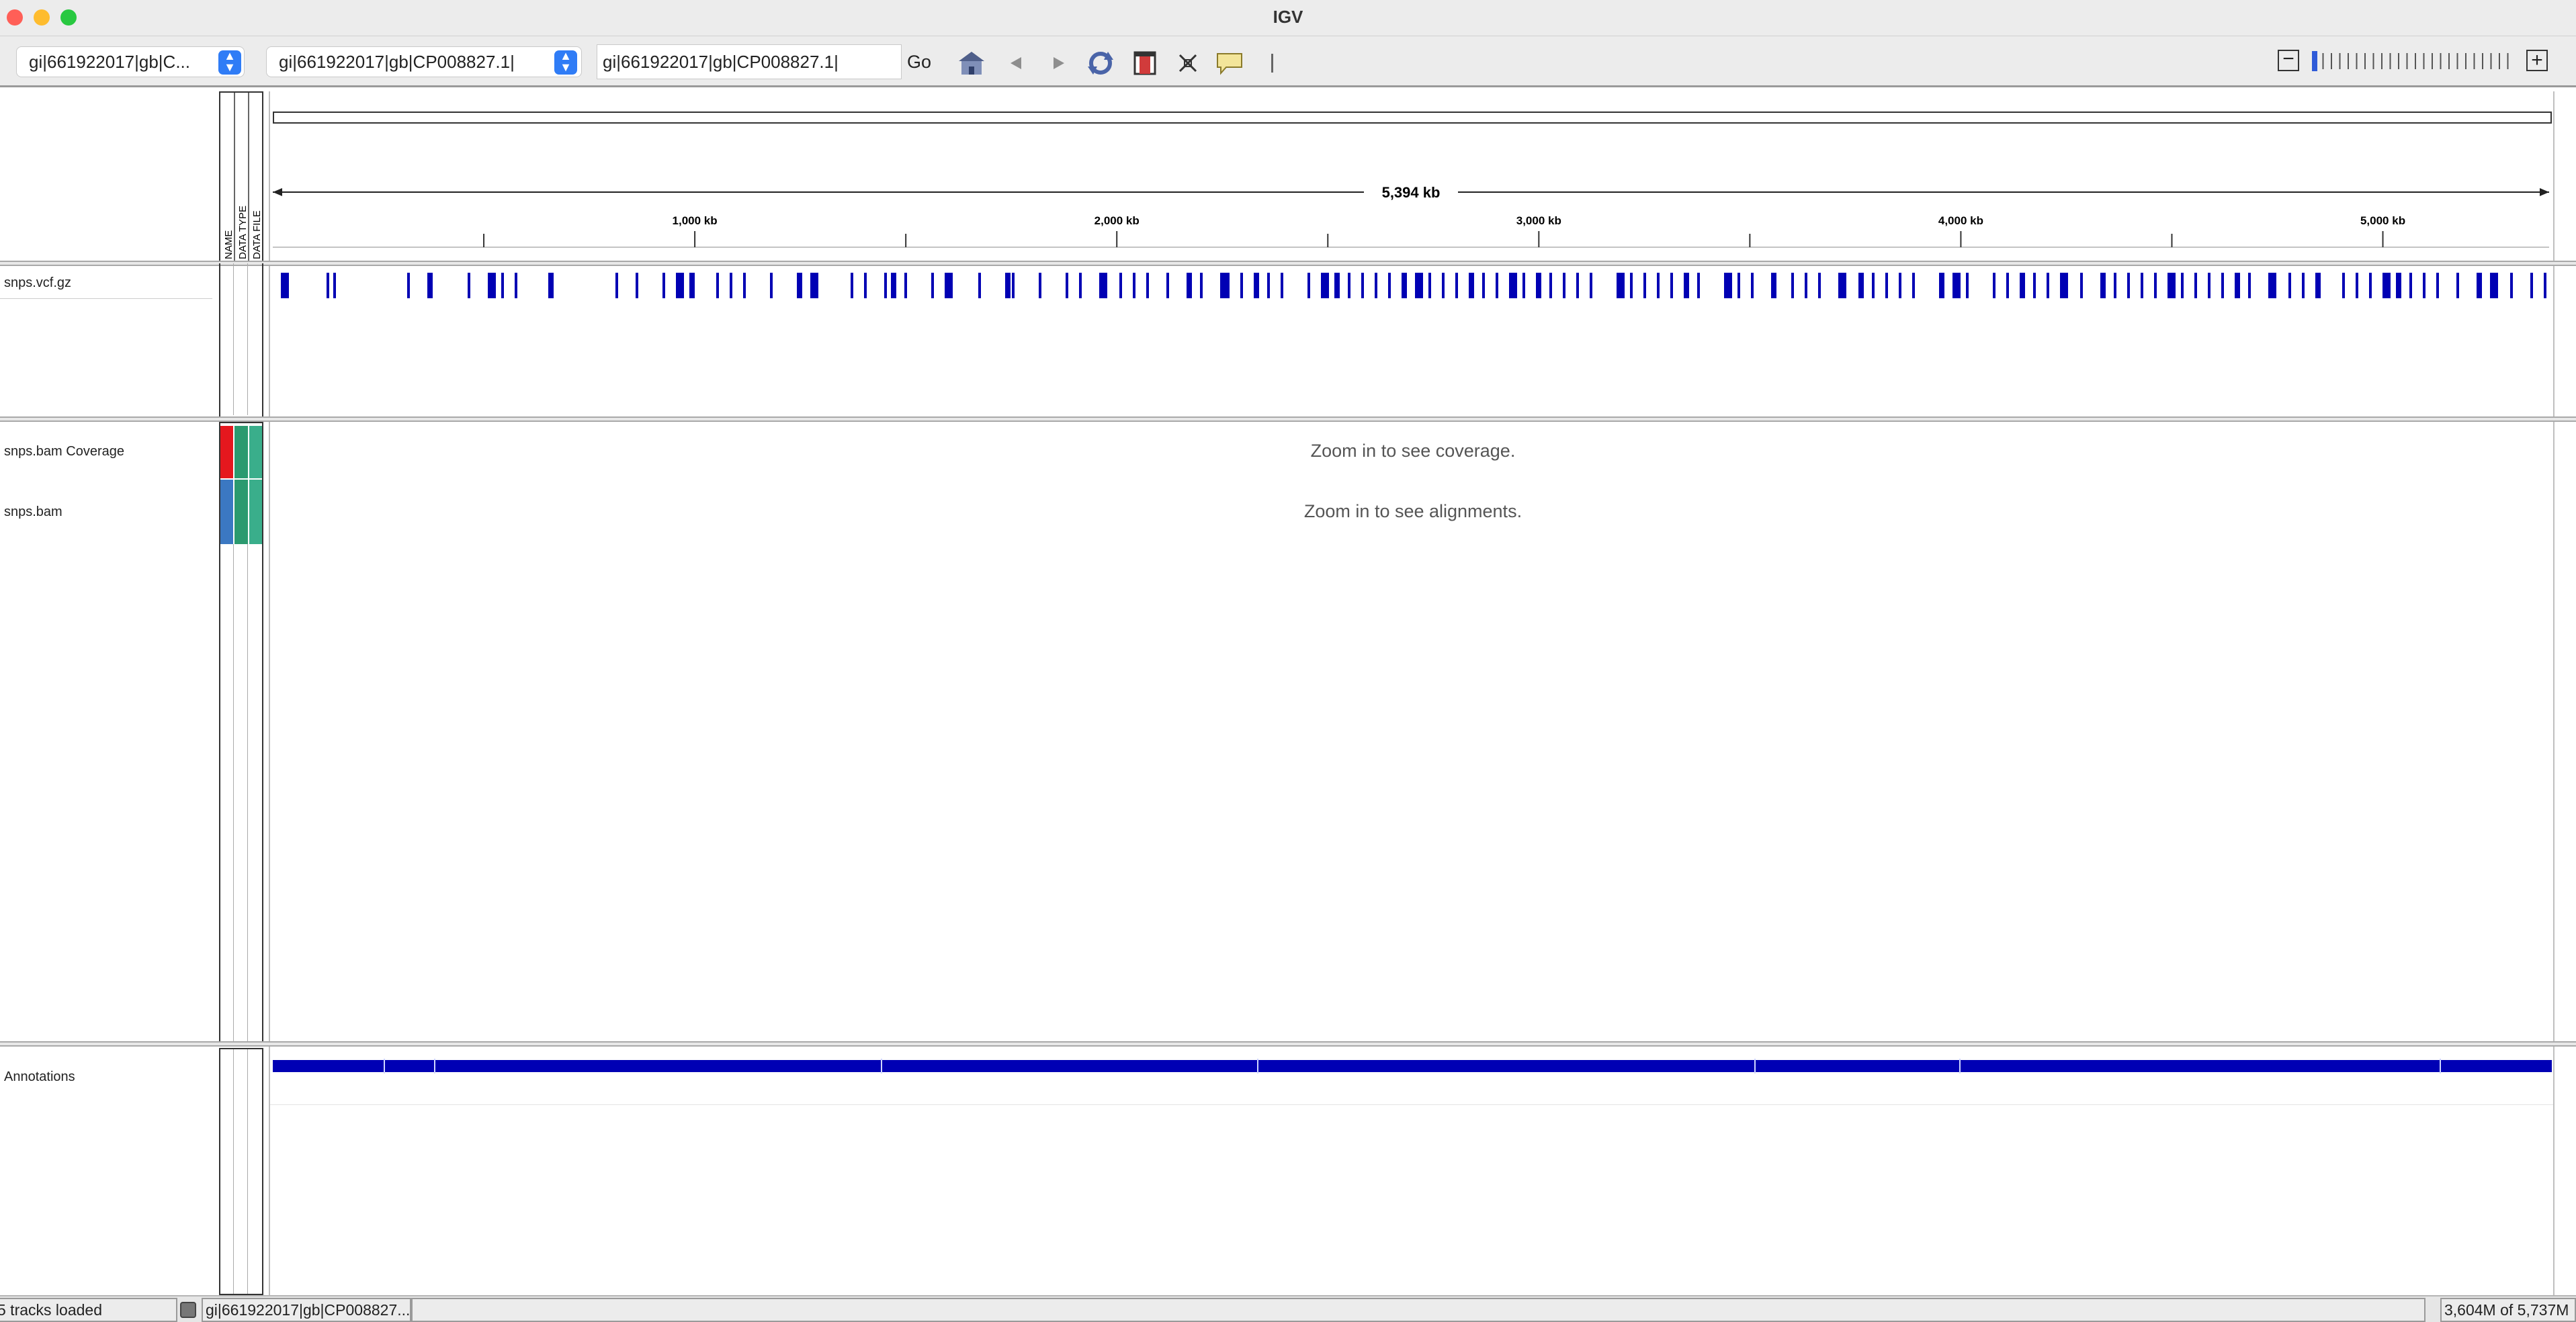 This screenshot has width=2576, height=1322. Describe the element at coordinates (1059, 63) in the screenshot. I see `forward-icon` at that location.